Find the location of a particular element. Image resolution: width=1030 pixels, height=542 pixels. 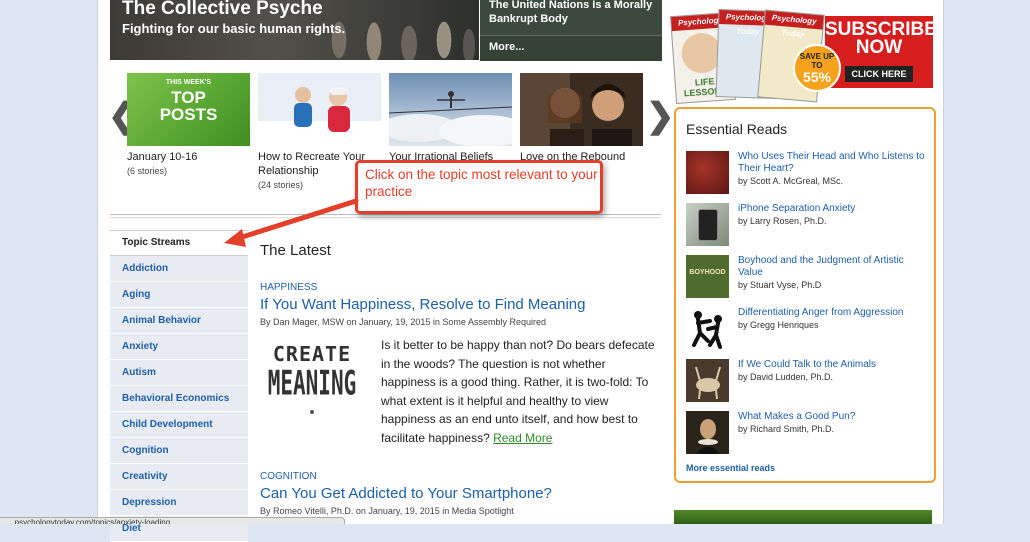

click-here-button: CLICK HERE is located at coordinates (879, 74).